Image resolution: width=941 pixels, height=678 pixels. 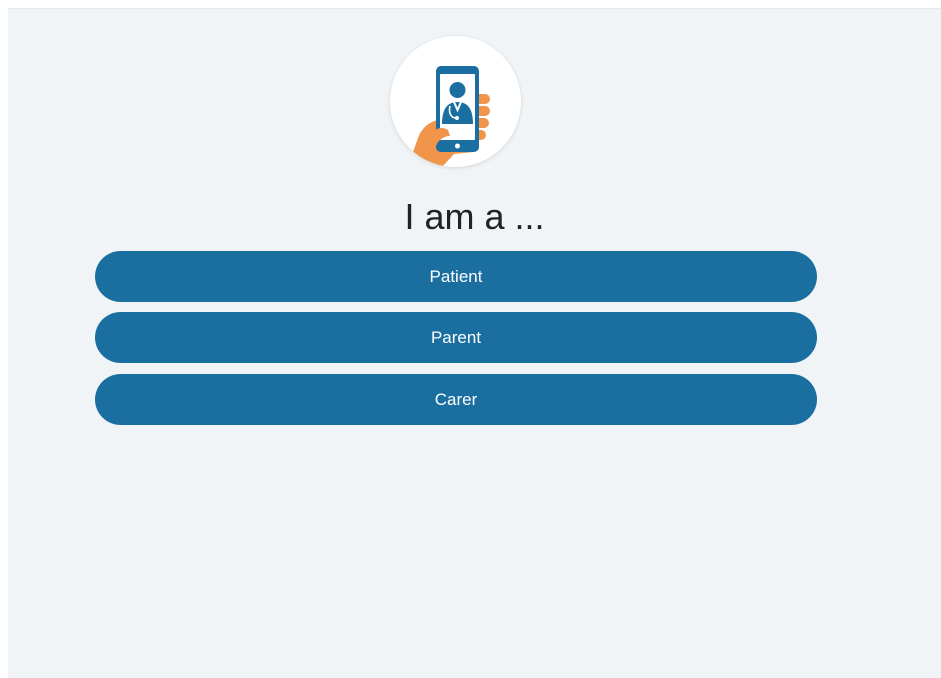 I want to click on phone-doctor-hand-icon, so click(x=449, y=116).